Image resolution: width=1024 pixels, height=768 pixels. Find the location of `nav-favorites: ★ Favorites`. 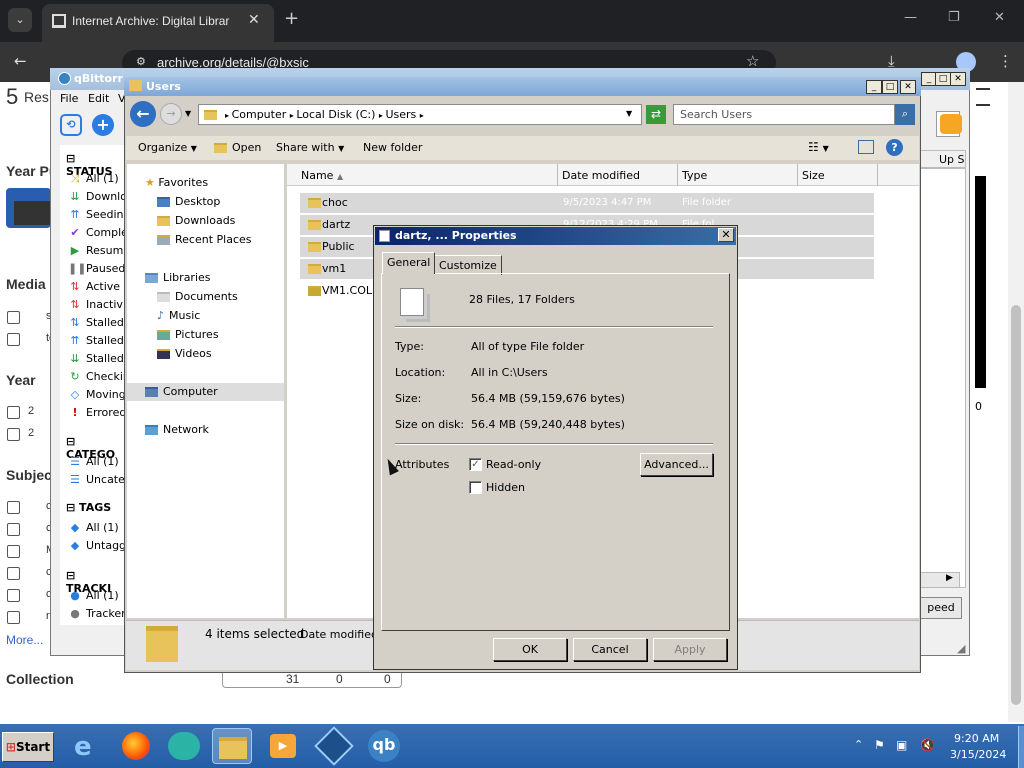

nav-favorites: ★ Favorites is located at coordinates (176, 182).